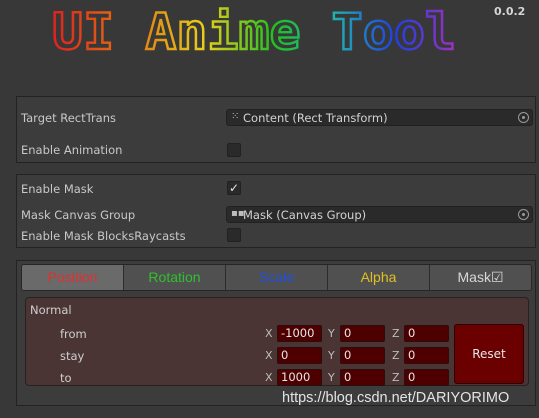  Describe the element at coordinates (234, 150) in the screenshot. I see `enable-animation-checkbox` at that location.